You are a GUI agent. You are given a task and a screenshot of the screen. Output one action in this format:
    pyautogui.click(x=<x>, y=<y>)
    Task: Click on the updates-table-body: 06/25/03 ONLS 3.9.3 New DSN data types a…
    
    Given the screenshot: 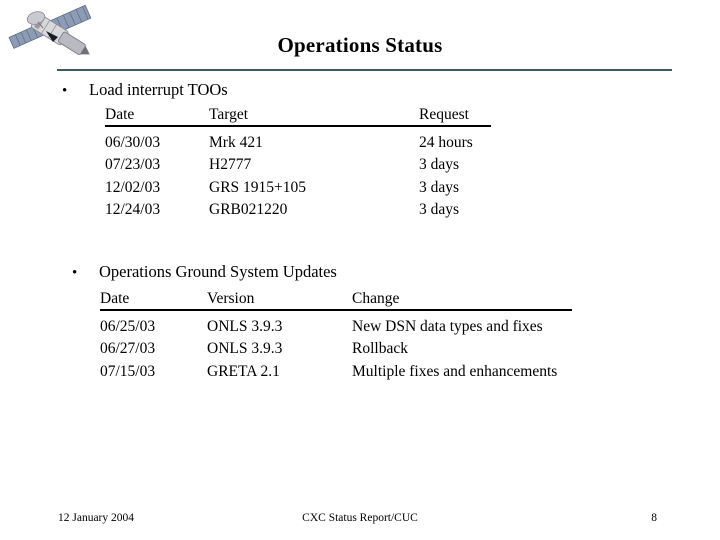 What is the action you would take?
    pyautogui.click(x=336, y=345)
    